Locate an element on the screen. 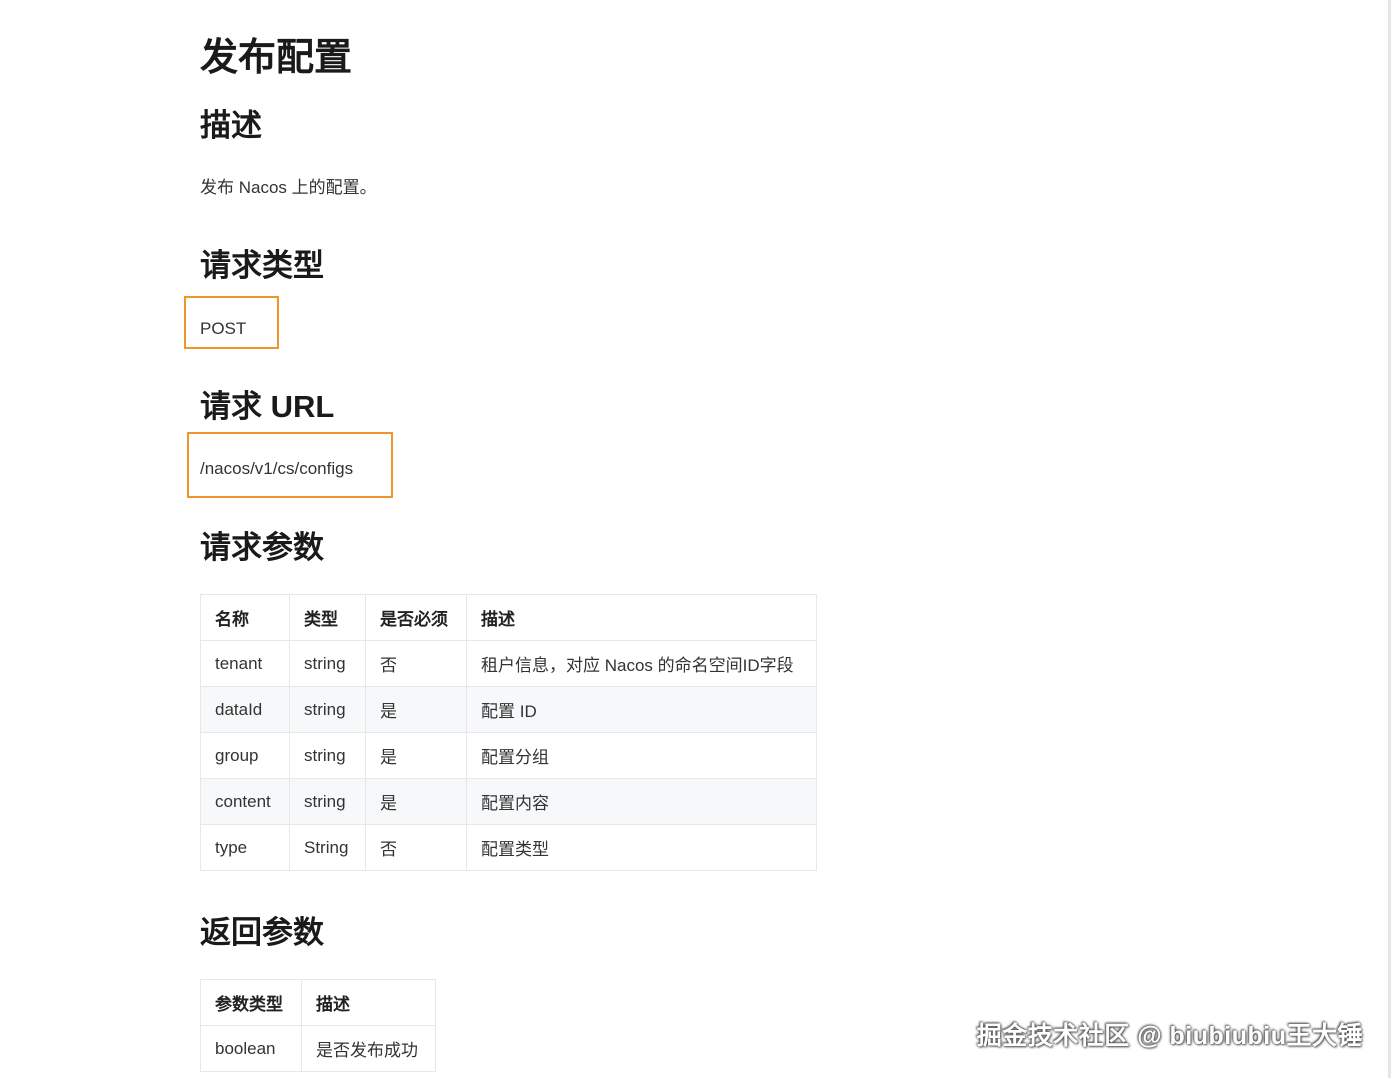 This screenshot has height=1078, width=1391. request-url-heading: 请求 URL is located at coordinates (267, 406).